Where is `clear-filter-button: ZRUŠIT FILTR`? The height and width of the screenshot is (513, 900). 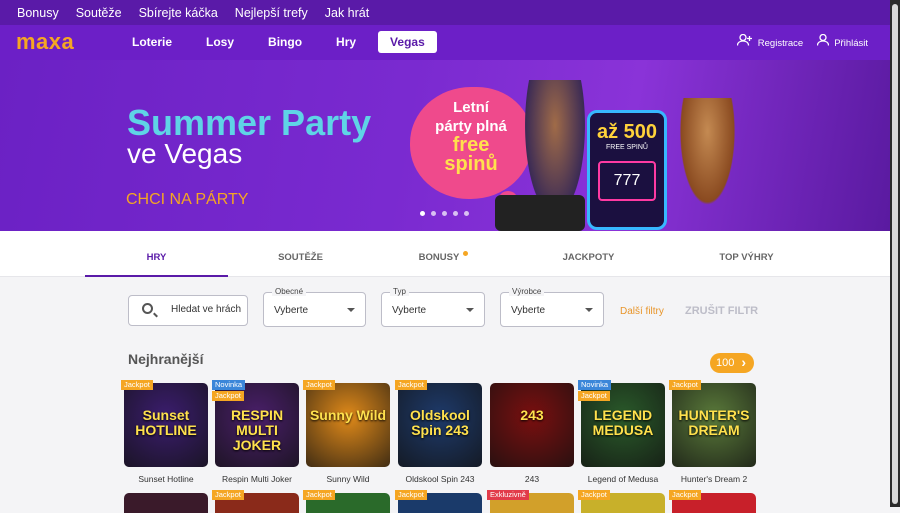
clear-filter-button: ZRUŠIT FILTR is located at coordinates (721, 311).